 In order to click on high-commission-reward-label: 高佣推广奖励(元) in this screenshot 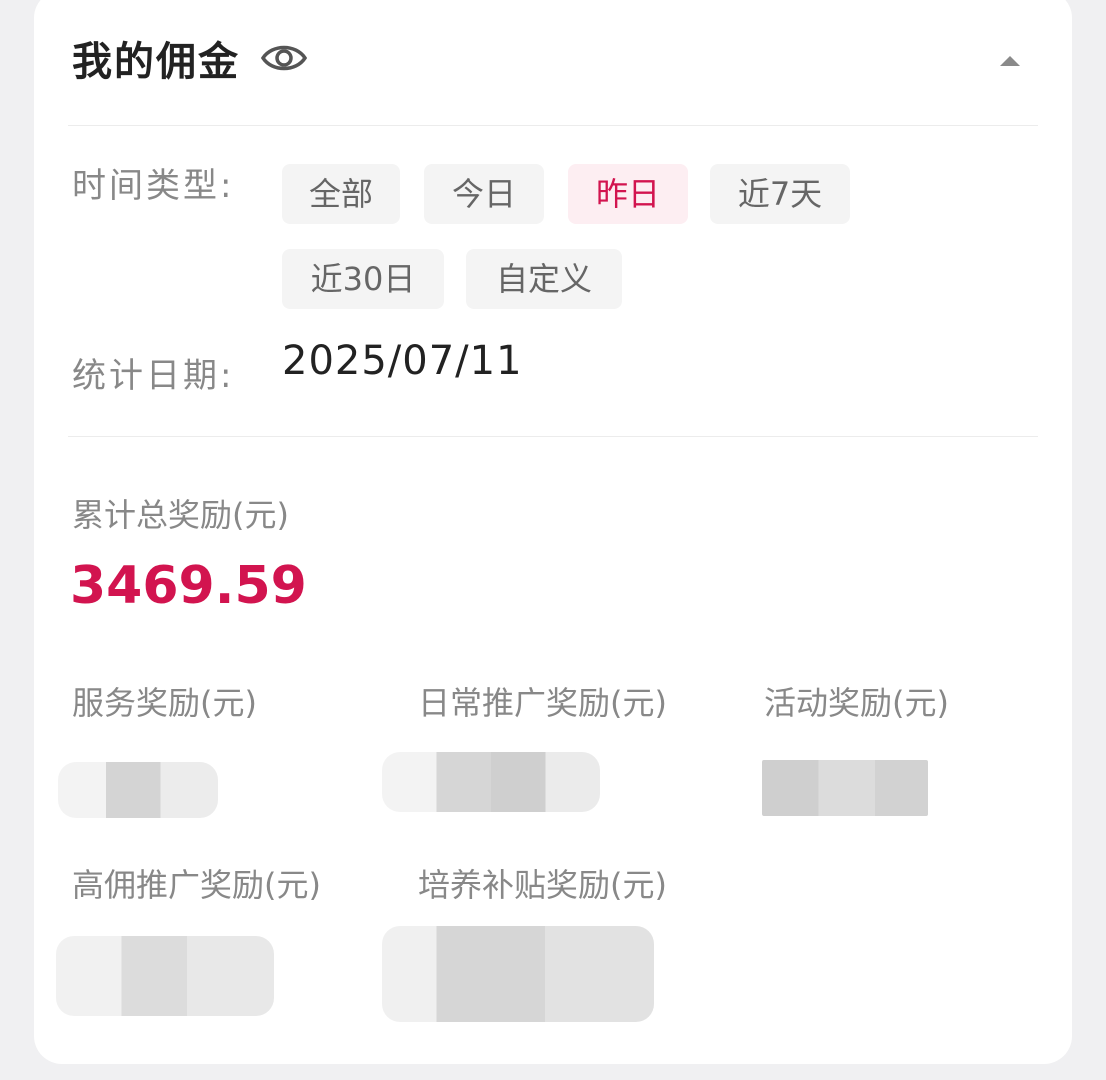, I will do `click(196, 885)`.